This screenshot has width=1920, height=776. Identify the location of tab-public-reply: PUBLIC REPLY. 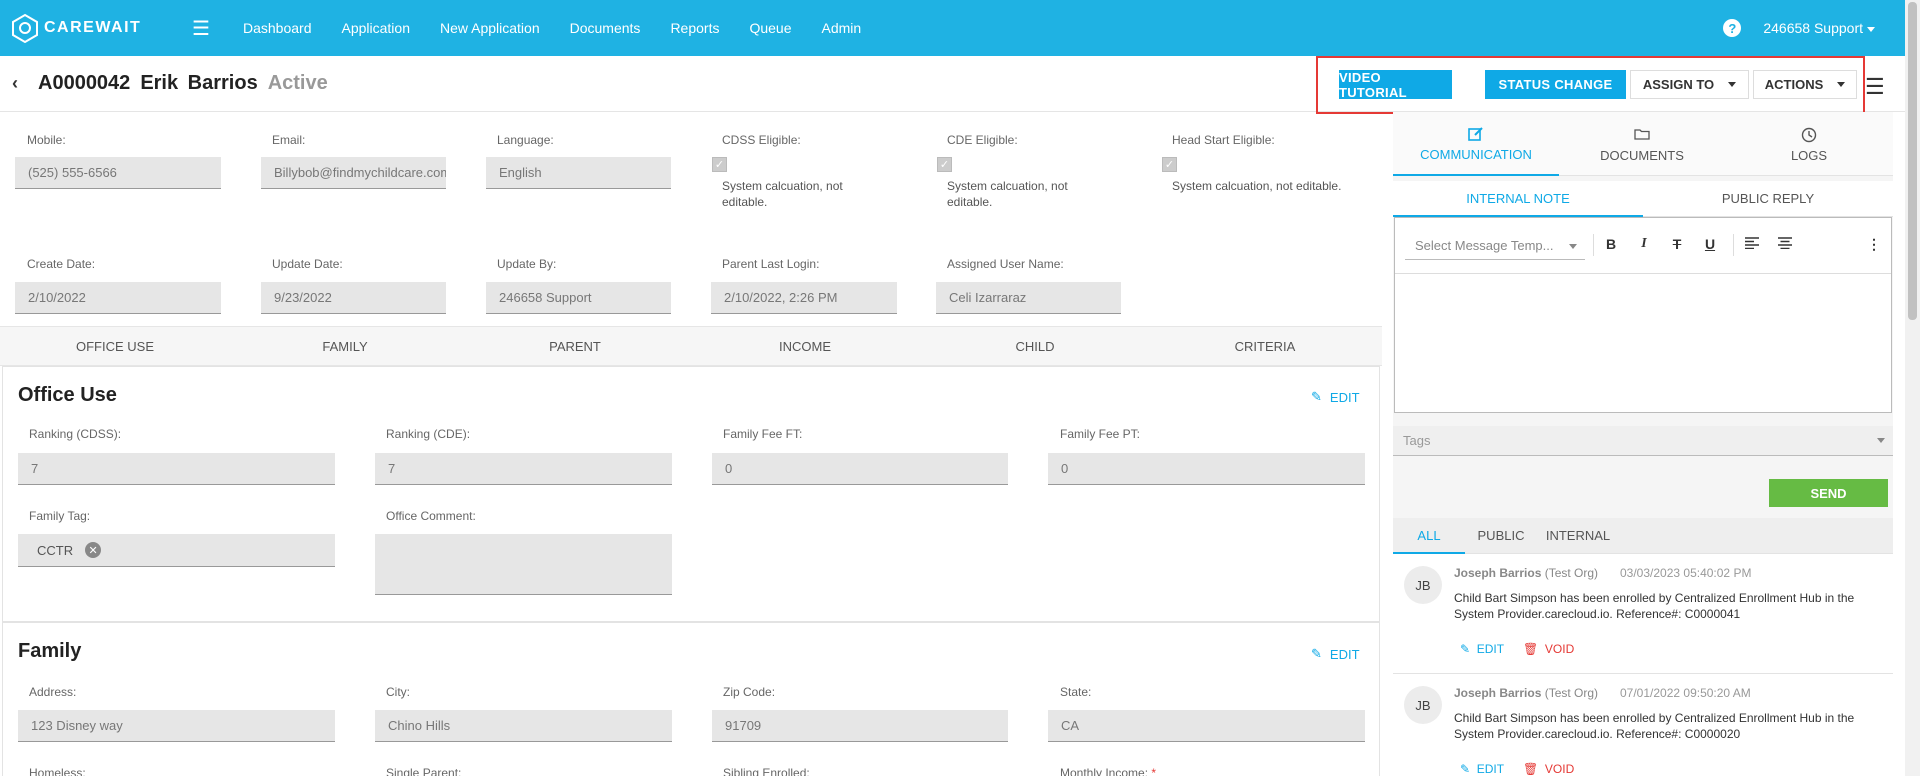
(1768, 199).